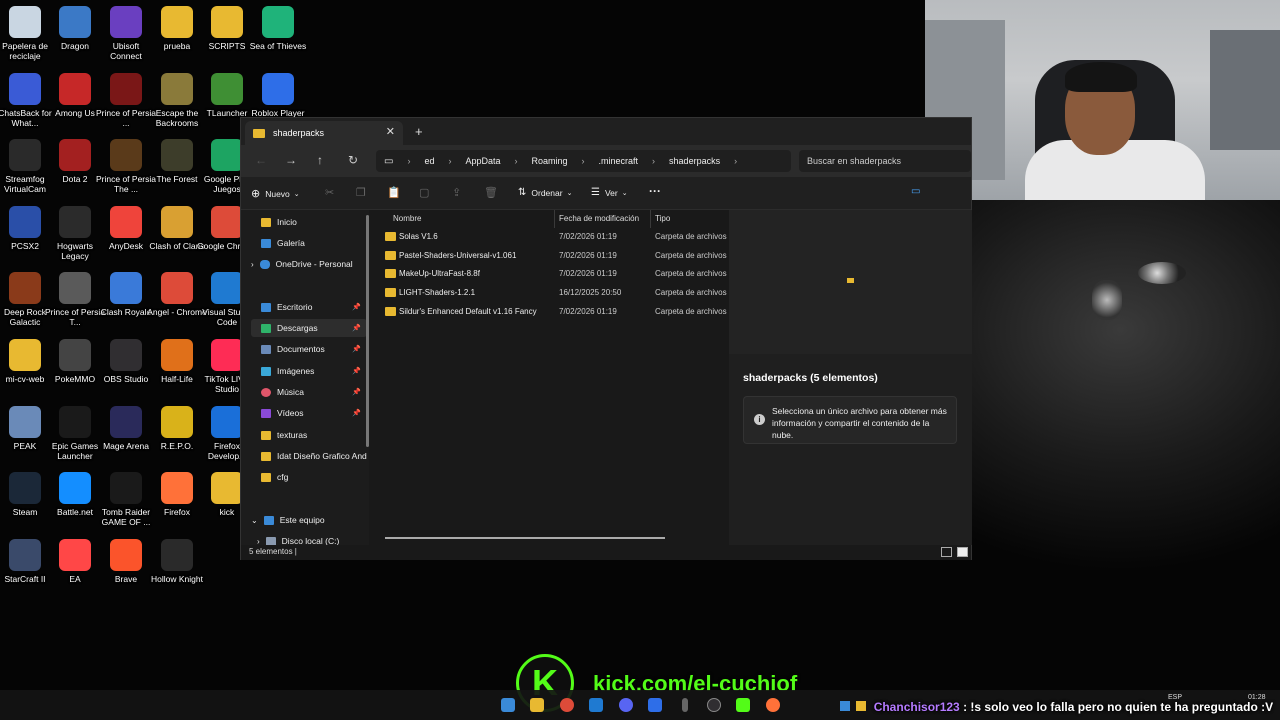 The image size is (1280, 720). Describe the element at coordinates (309, 392) in the screenshot. I see `nav-item-music: Música 📌` at that location.